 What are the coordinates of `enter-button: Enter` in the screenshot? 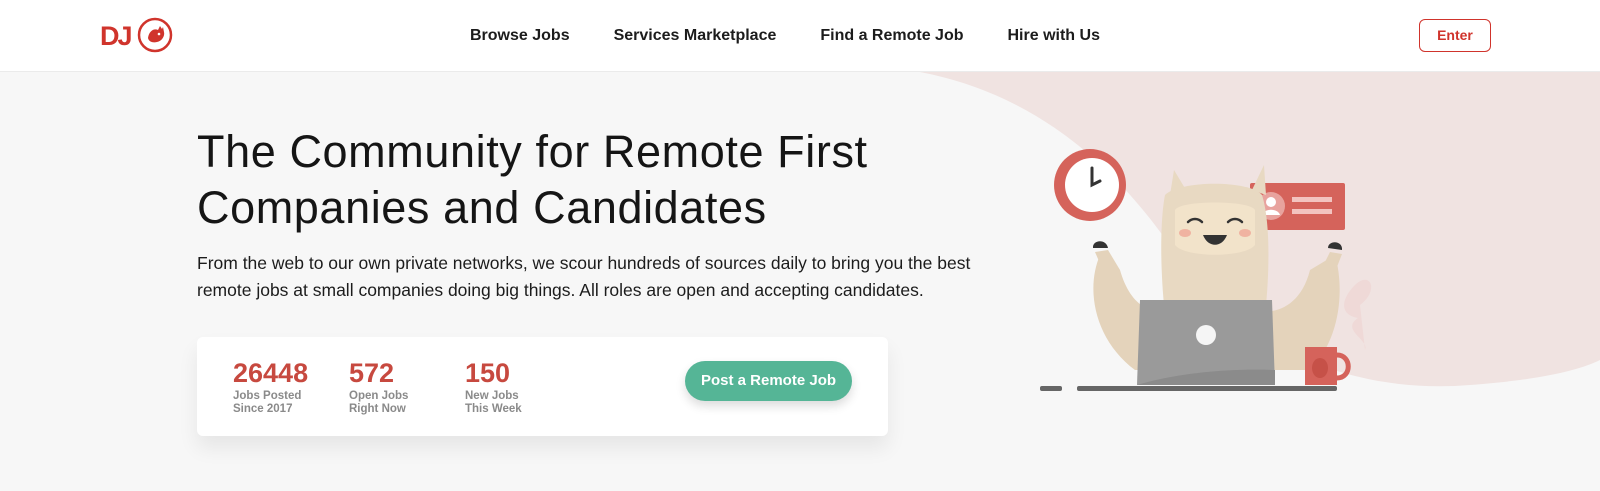 It's located at (1455, 35).